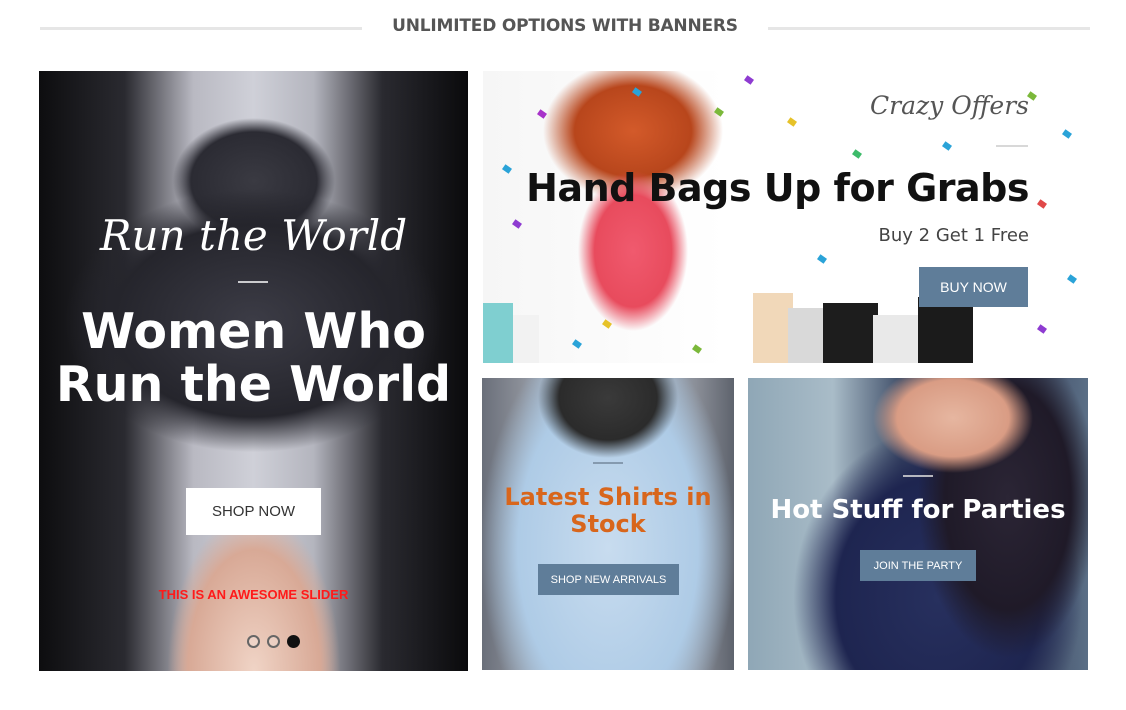  Describe the element at coordinates (918, 565) in the screenshot. I see `join-the-party-button: JOIN THE PARTY` at that location.